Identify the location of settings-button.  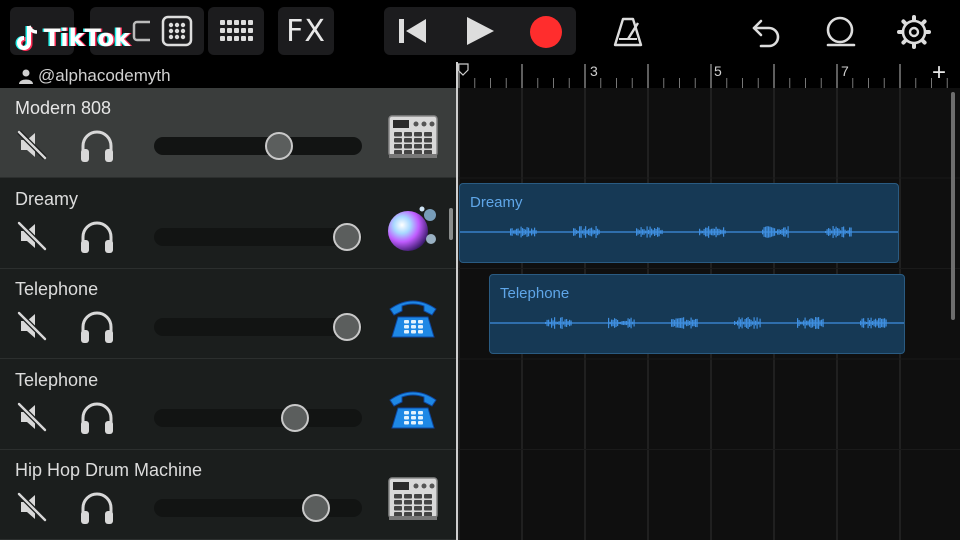
(914, 32).